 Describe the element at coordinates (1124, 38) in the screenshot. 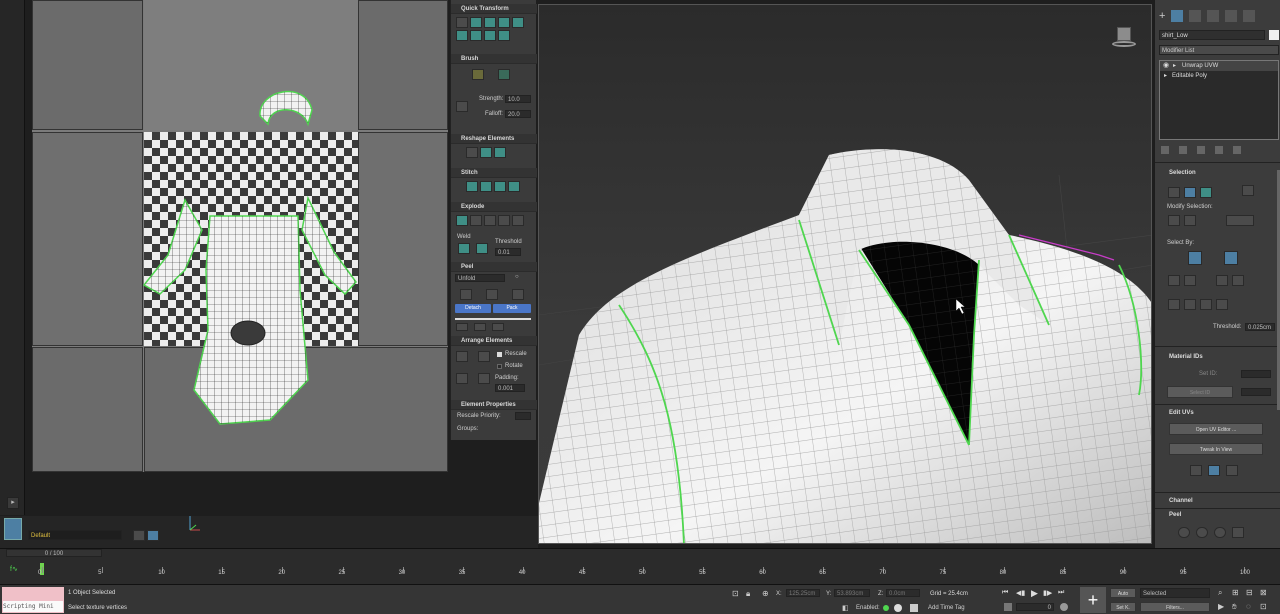

I see `viewcube-icon` at that location.